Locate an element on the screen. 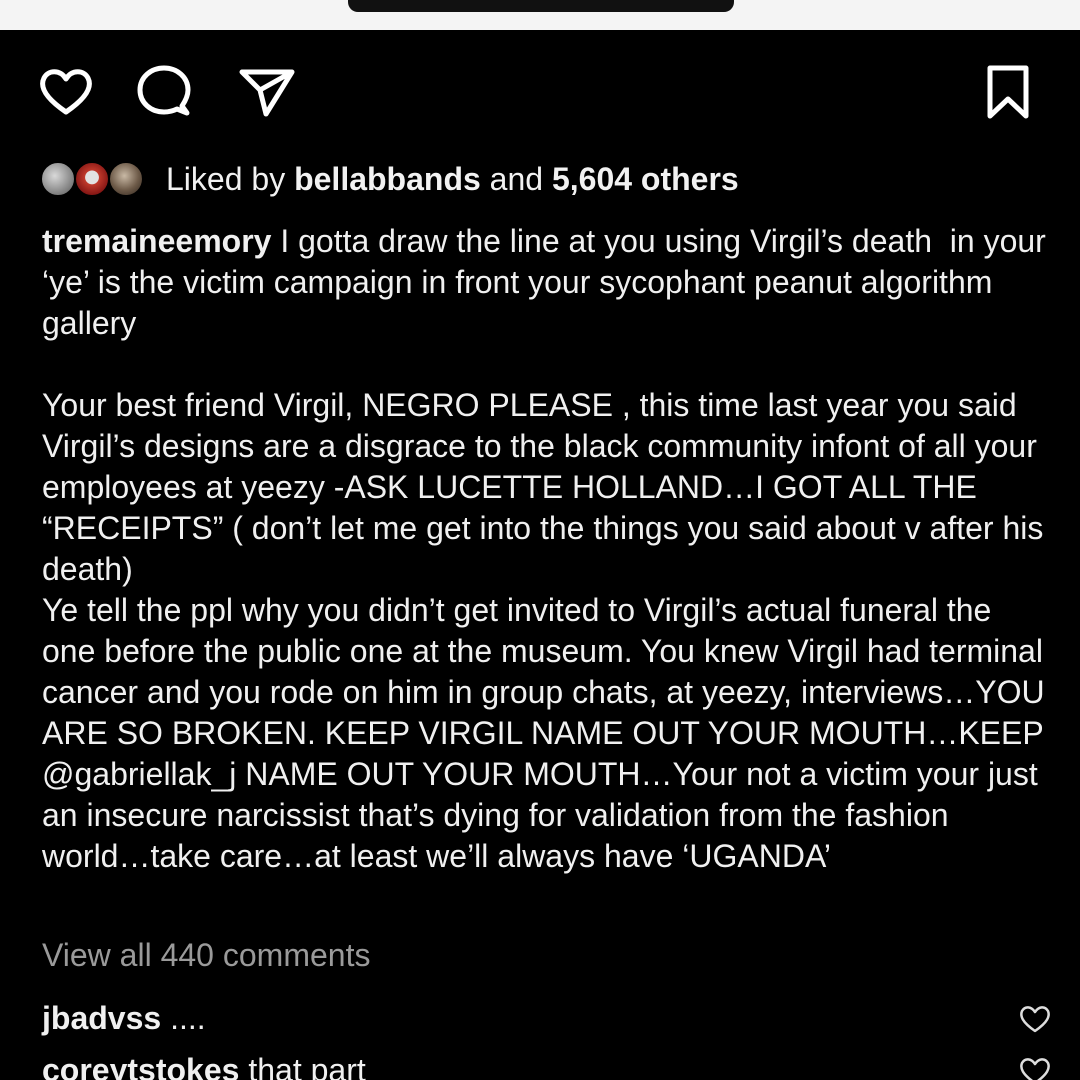 This screenshot has height=1080, width=1080. likes-summary: Liked by bellabbands and 5,604 others is located at coordinates (389, 179).